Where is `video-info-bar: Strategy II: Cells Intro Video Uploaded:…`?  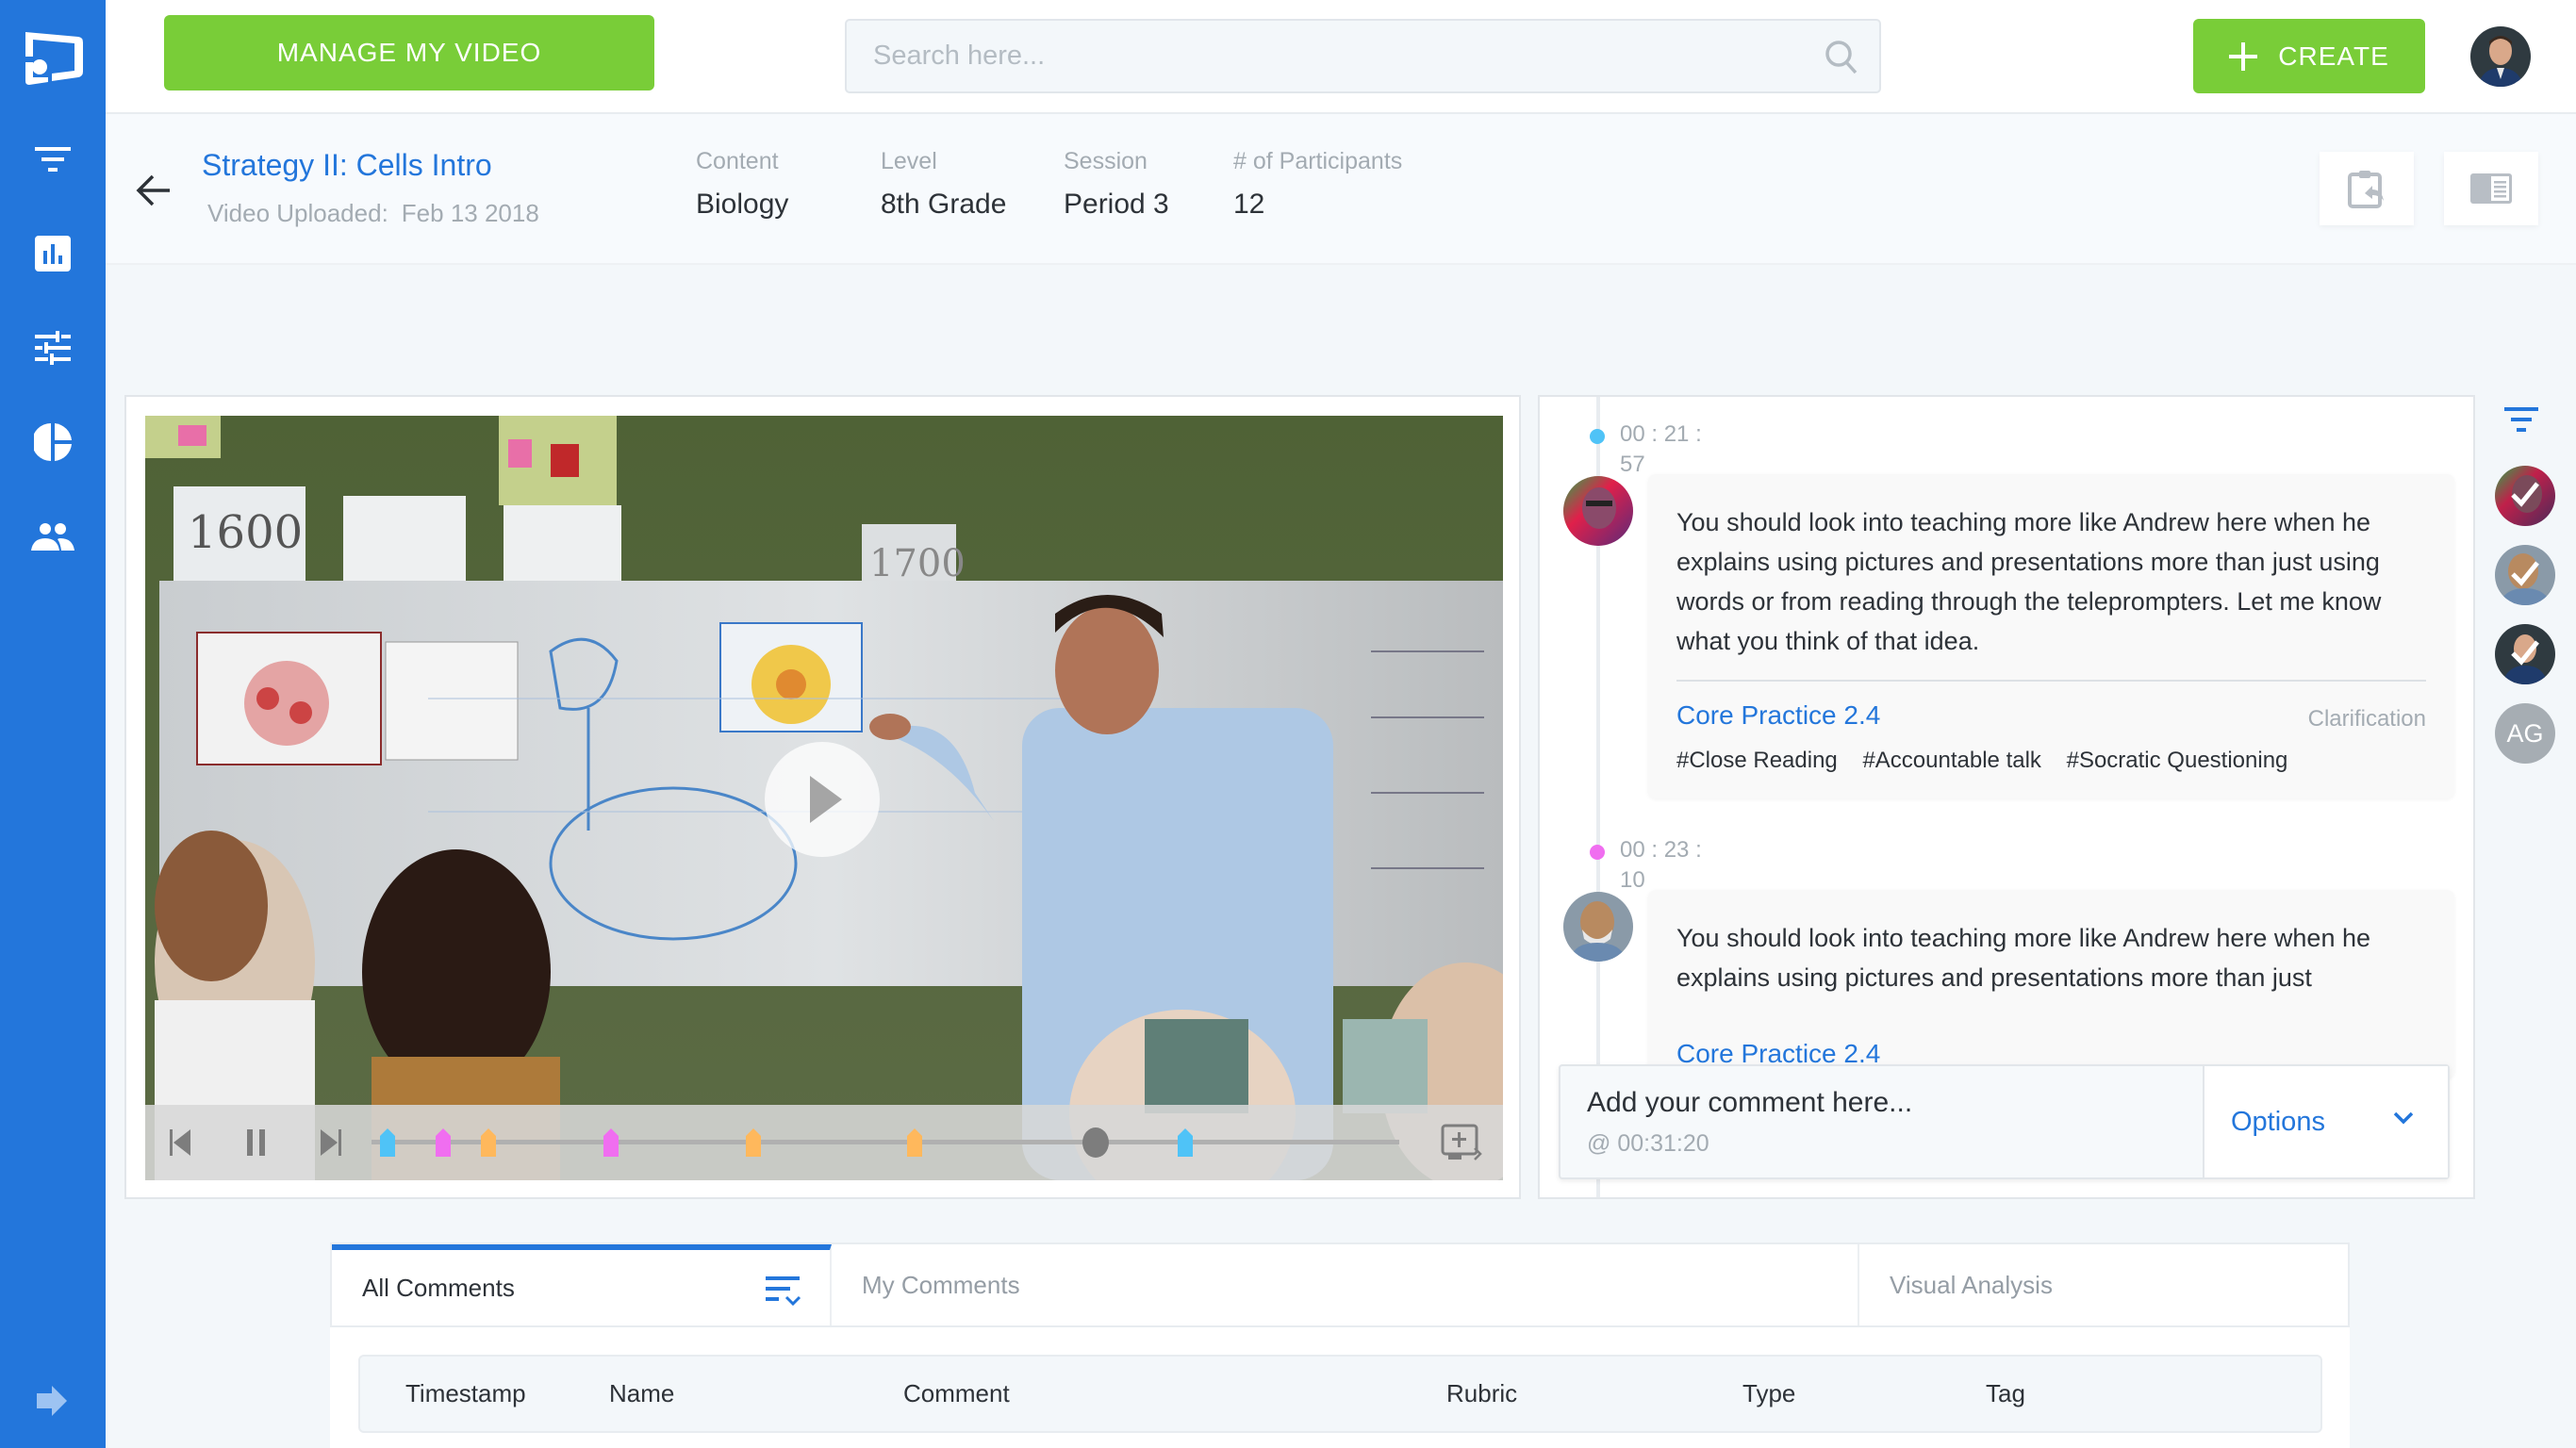
video-info-bar: Strategy II: Cells Intro Video Uploaded:… is located at coordinates (1341, 189).